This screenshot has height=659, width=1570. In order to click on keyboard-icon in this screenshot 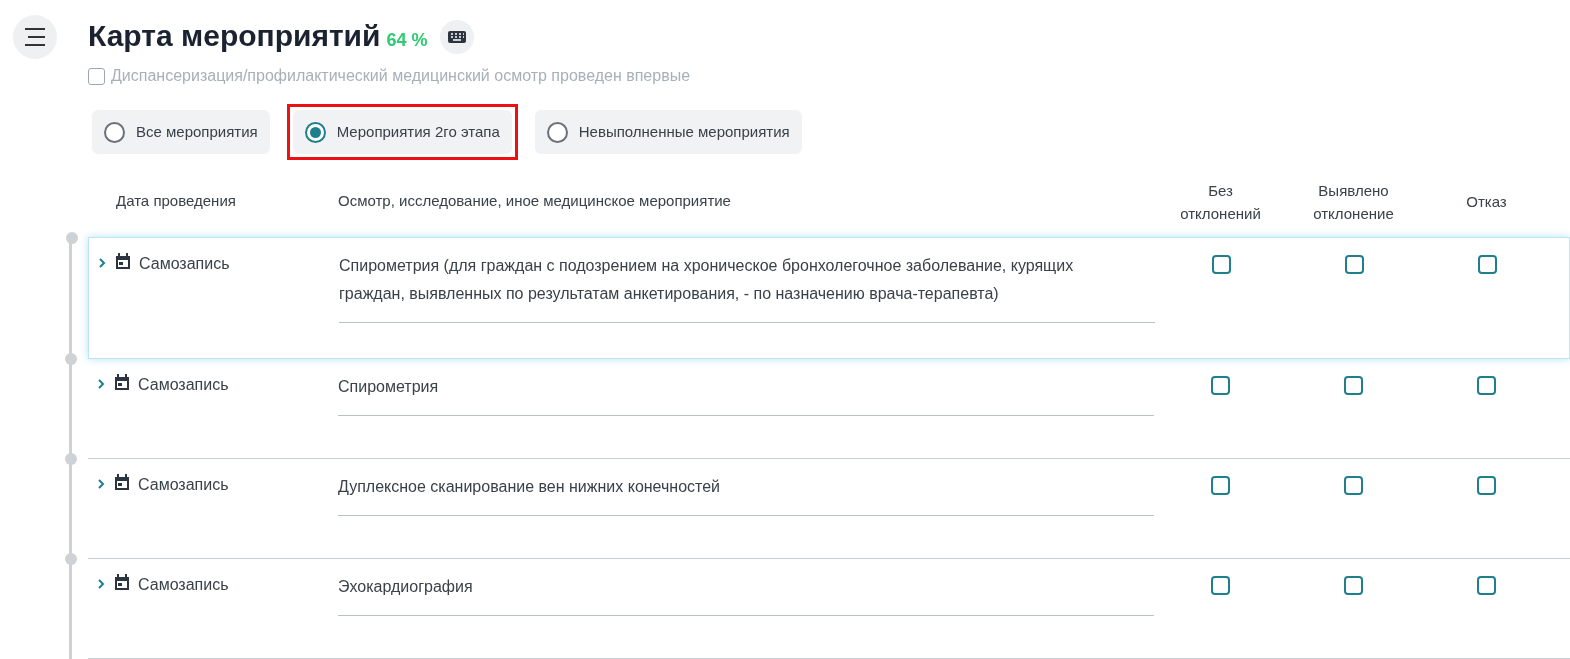, I will do `click(456, 37)`.